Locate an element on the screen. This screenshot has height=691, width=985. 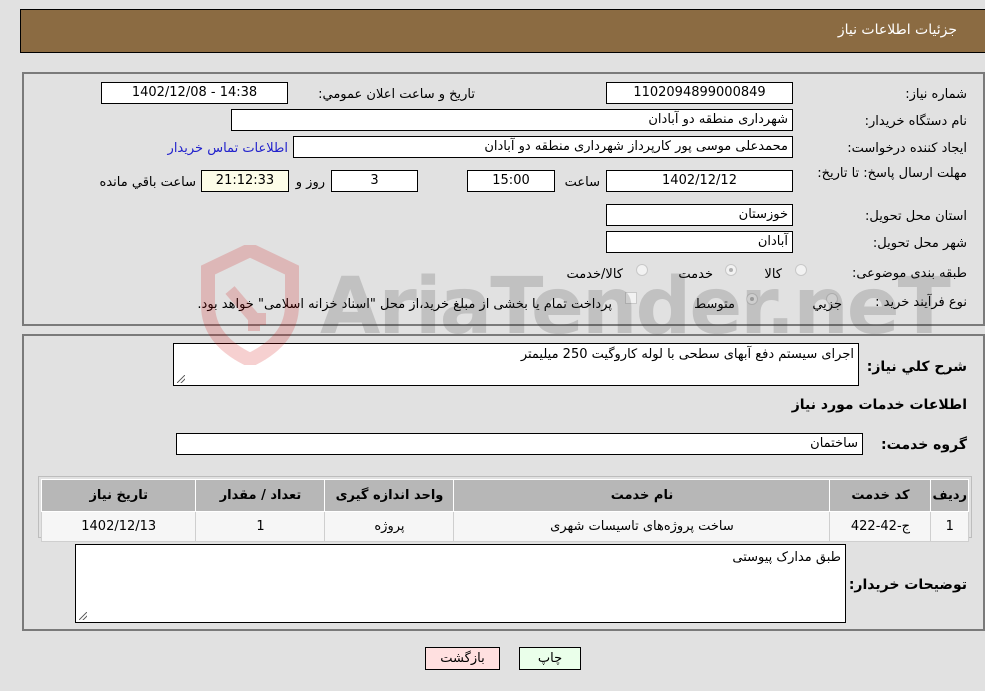
col-service-name: نام خدمت is located at coordinates (642, 495).